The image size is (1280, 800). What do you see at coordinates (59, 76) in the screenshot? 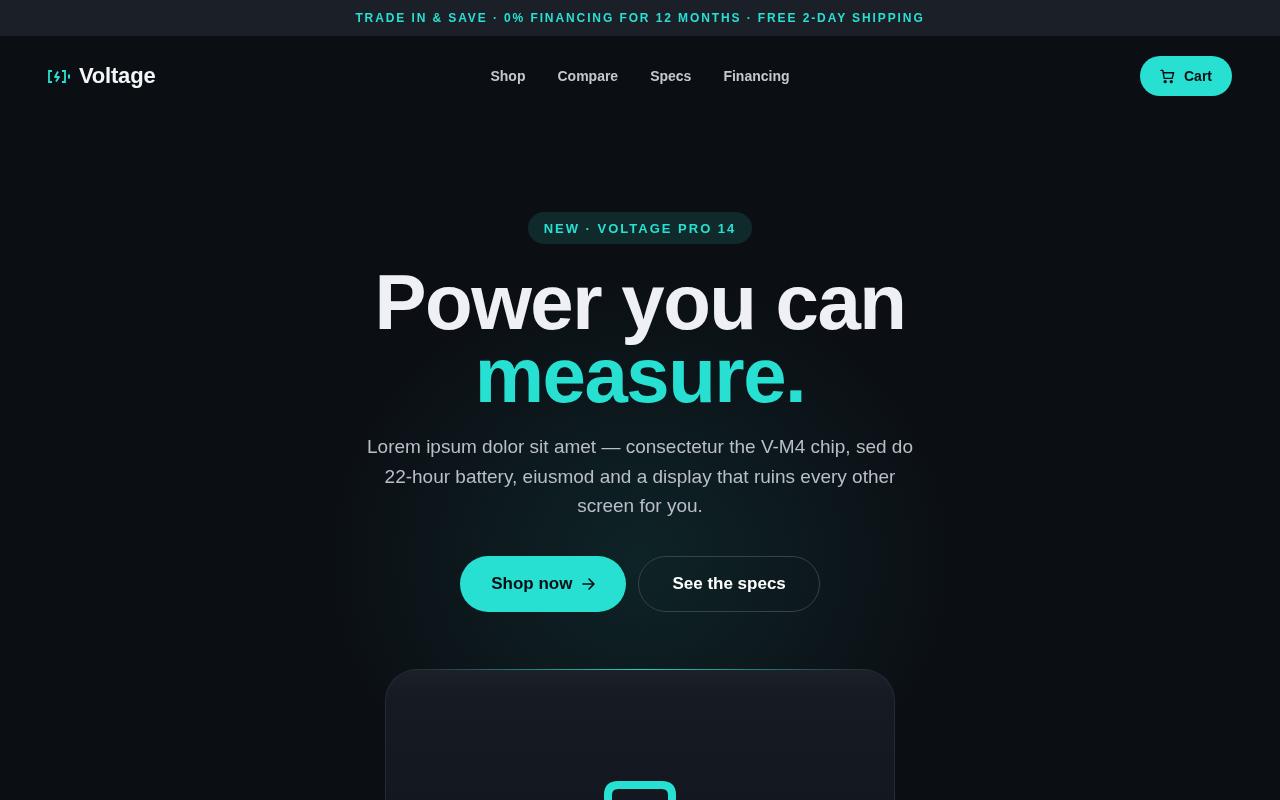
I see `battery-bolt-icon` at bounding box center [59, 76].